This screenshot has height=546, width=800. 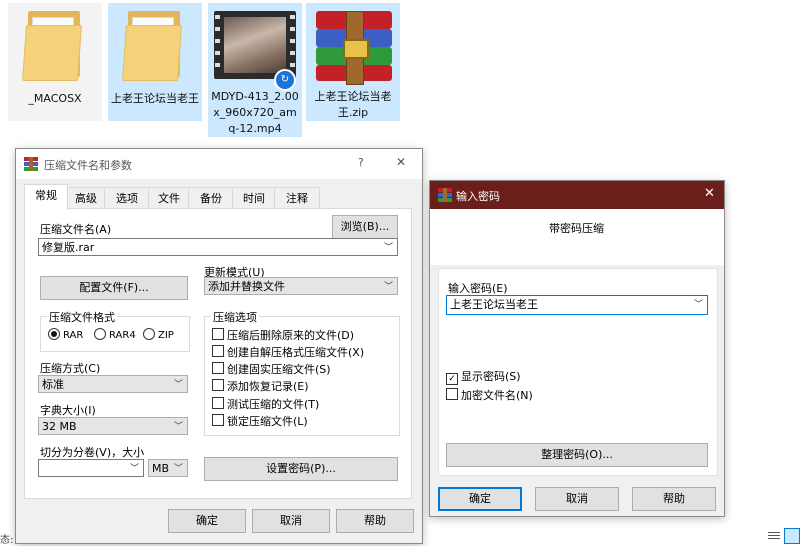 I want to click on checkbox-label: 加密文件名(N), so click(x=497, y=395).